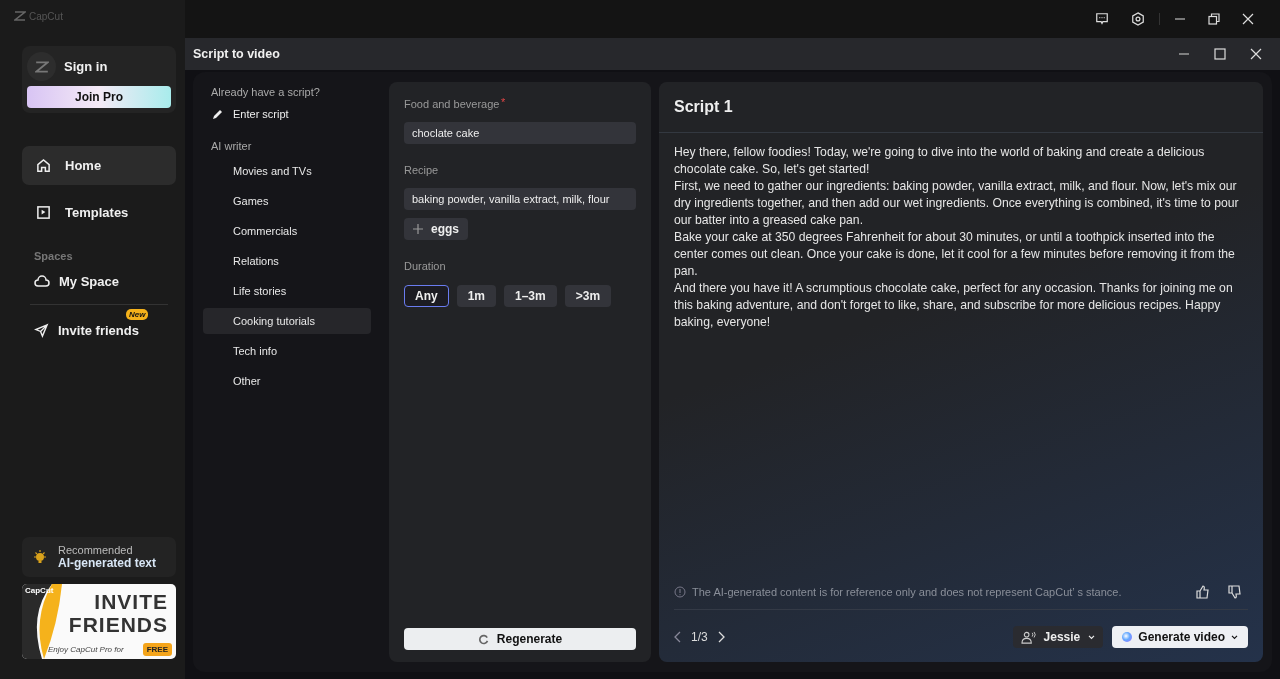 This screenshot has width=1280, height=679. What do you see at coordinates (955, 254) in the screenshot?
I see `script-paragraph: Bake your cake at 350 degrees Fahrenheit for about 30 minutes, or until a toothpick inserted into the center comes out clean. Once your cake is done, let it cool for a few minutes before removing it from the pan.` at bounding box center [955, 254].